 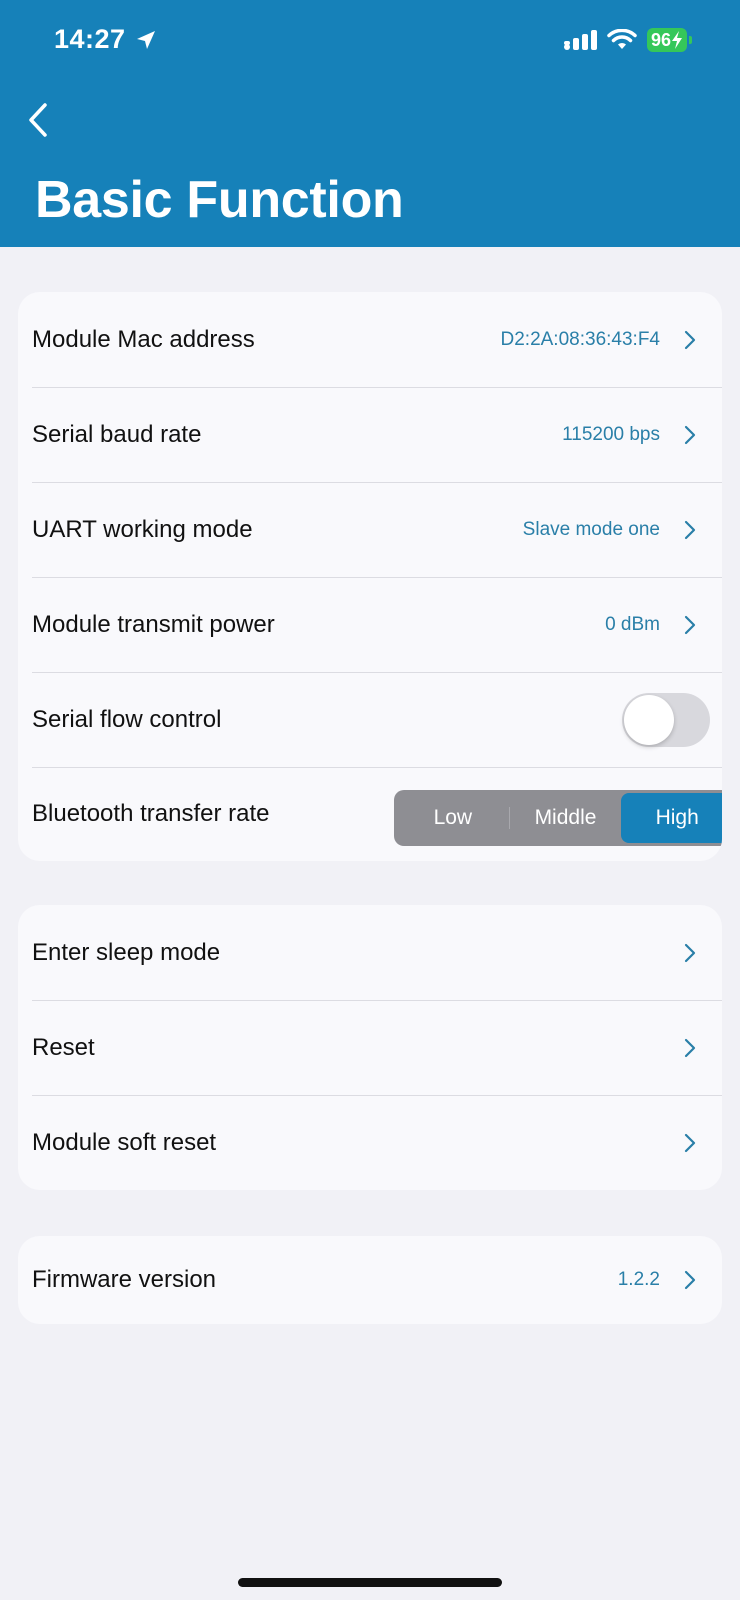 What do you see at coordinates (124, 1142) in the screenshot?
I see `row-label: Module soft reset` at bounding box center [124, 1142].